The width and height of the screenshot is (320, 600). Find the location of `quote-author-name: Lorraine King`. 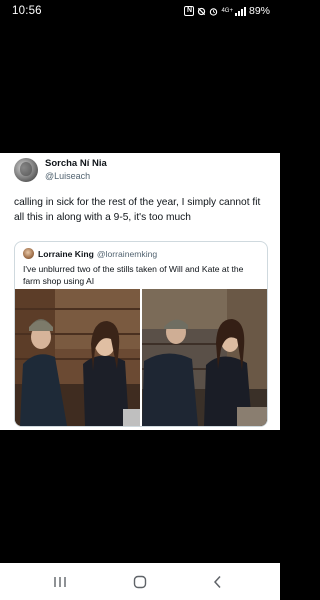

quote-author-name: Lorraine King is located at coordinates (66, 253).